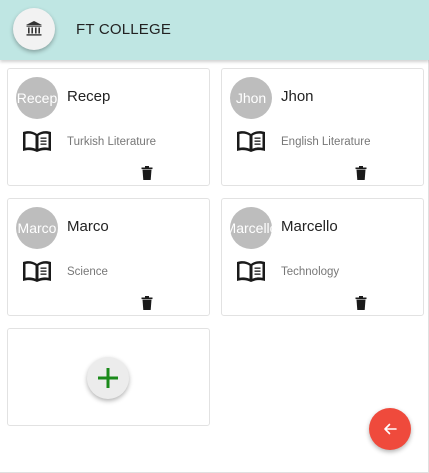 This screenshot has height=473, width=429. I want to click on teacher-card: Marcello Marcello Technology, so click(322, 257).